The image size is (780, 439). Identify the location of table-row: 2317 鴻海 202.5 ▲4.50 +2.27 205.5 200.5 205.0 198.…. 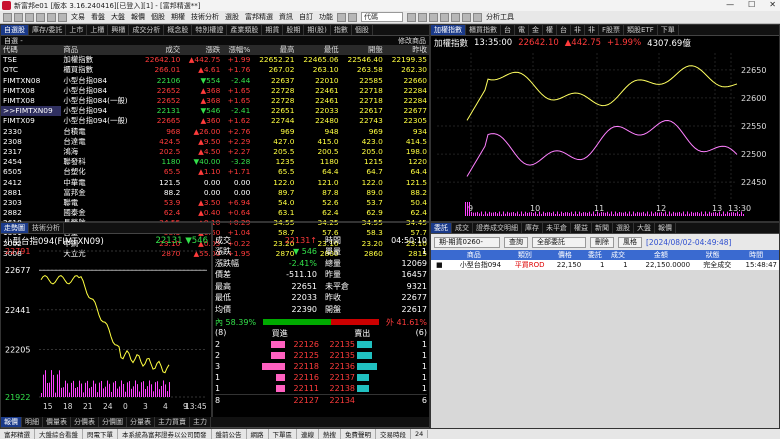
(215, 152).